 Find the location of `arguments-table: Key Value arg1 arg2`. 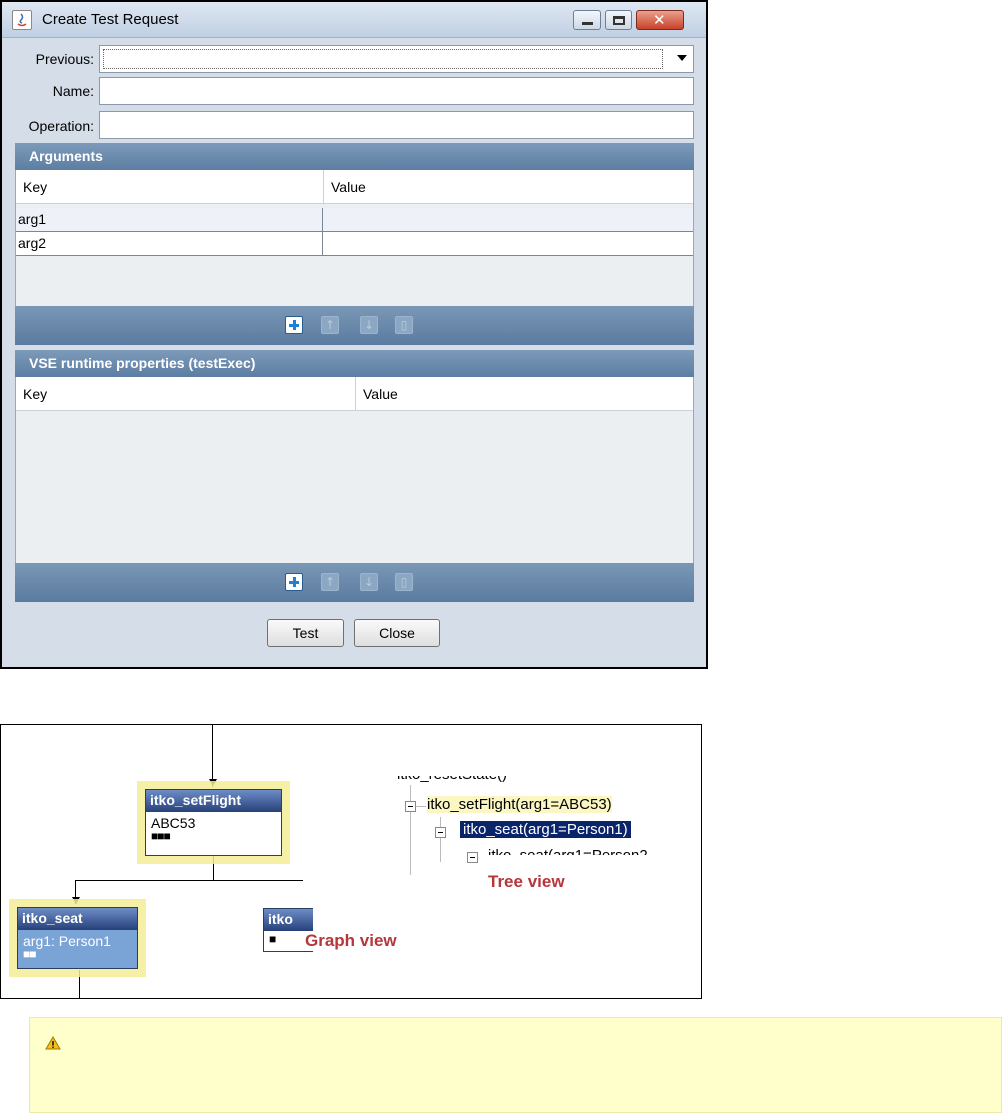

arguments-table: Key Value arg1 arg2 is located at coordinates (354, 238).